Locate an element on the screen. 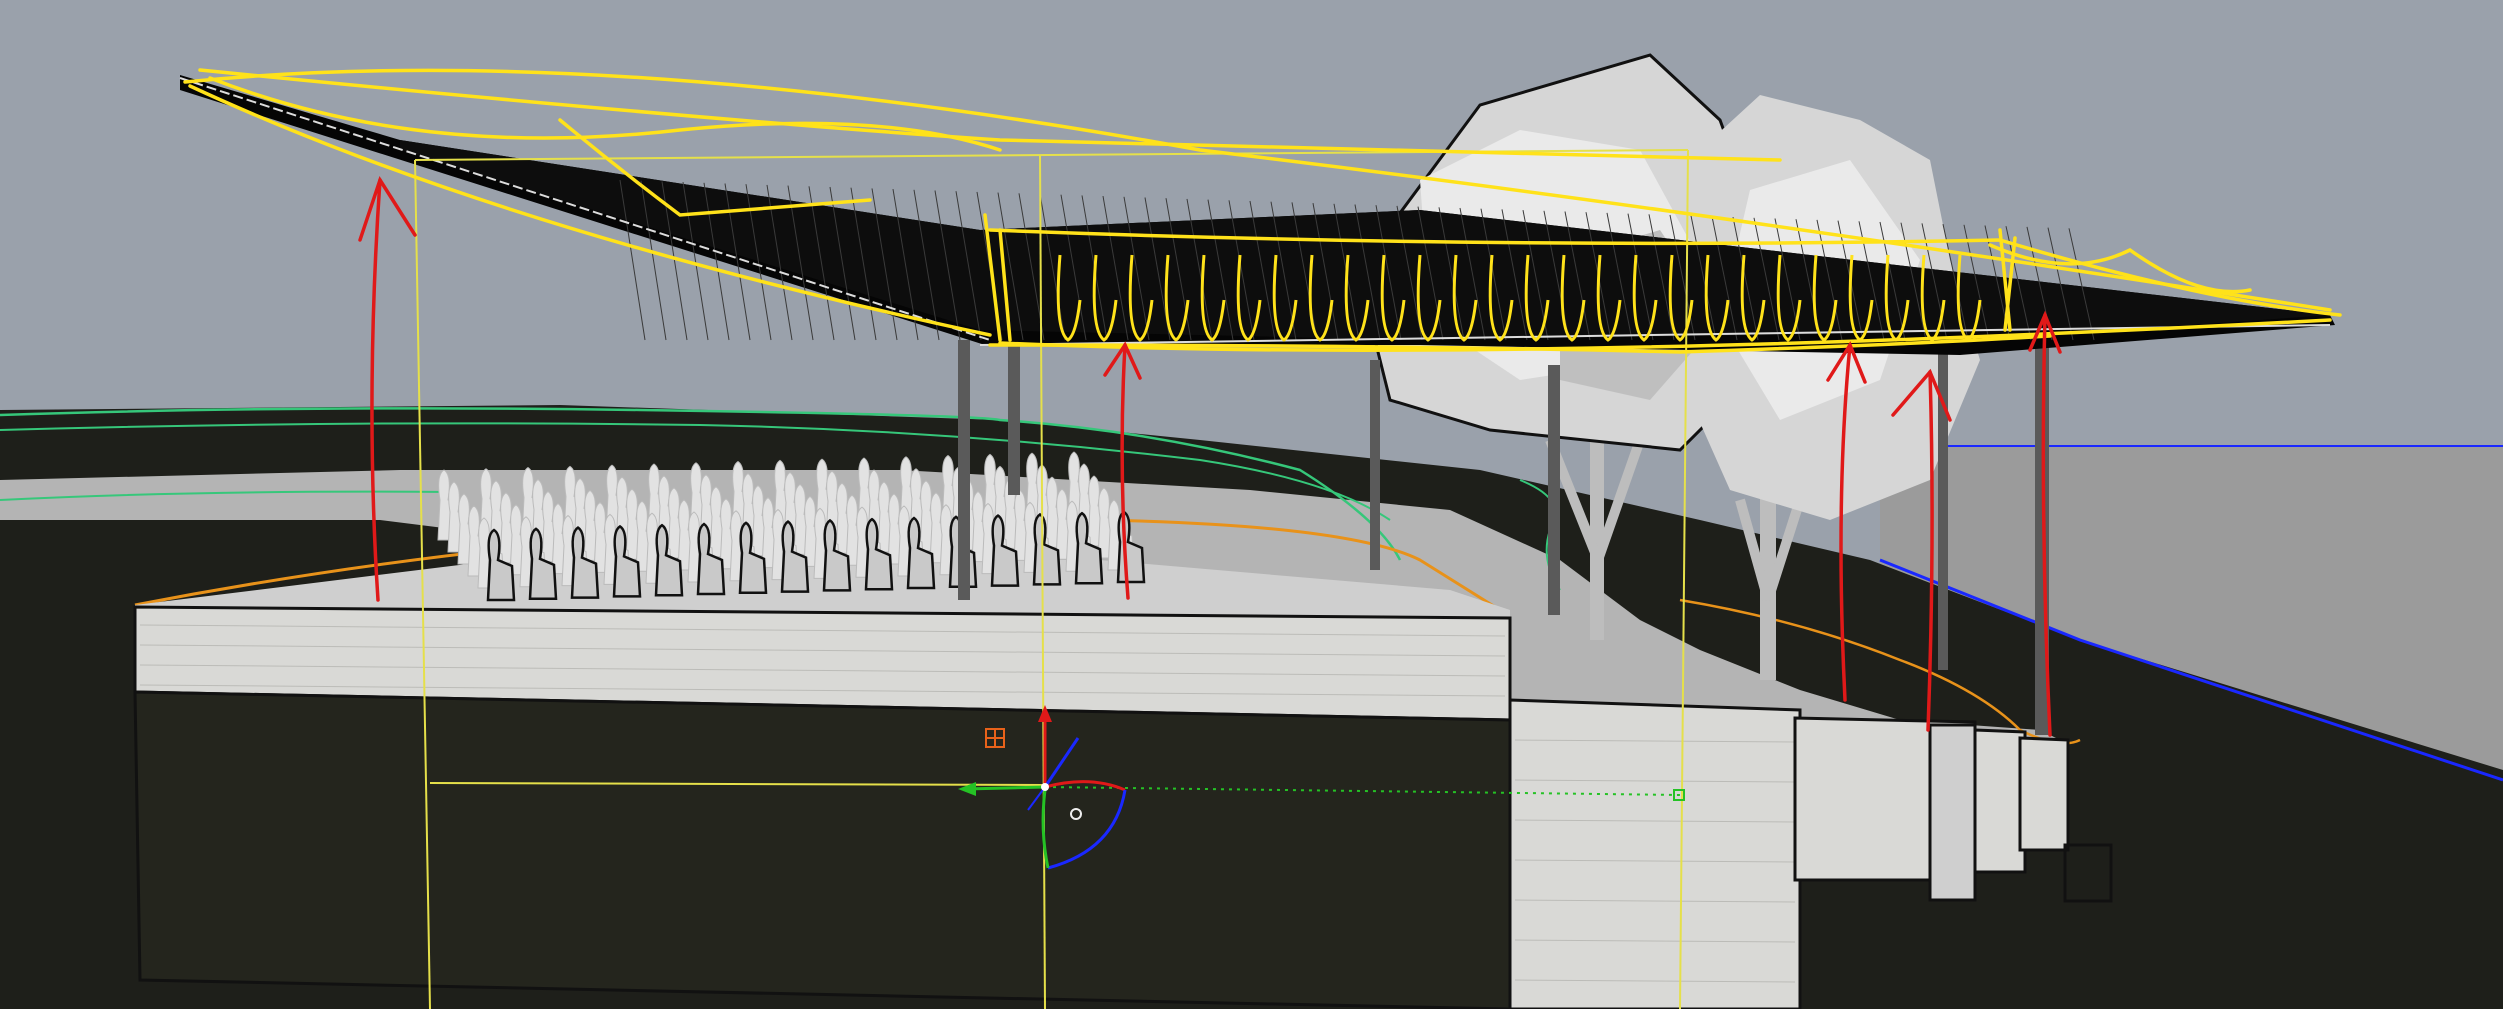 The image size is (2503, 1009). gizmo-origin is located at coordinates (1045, 787).